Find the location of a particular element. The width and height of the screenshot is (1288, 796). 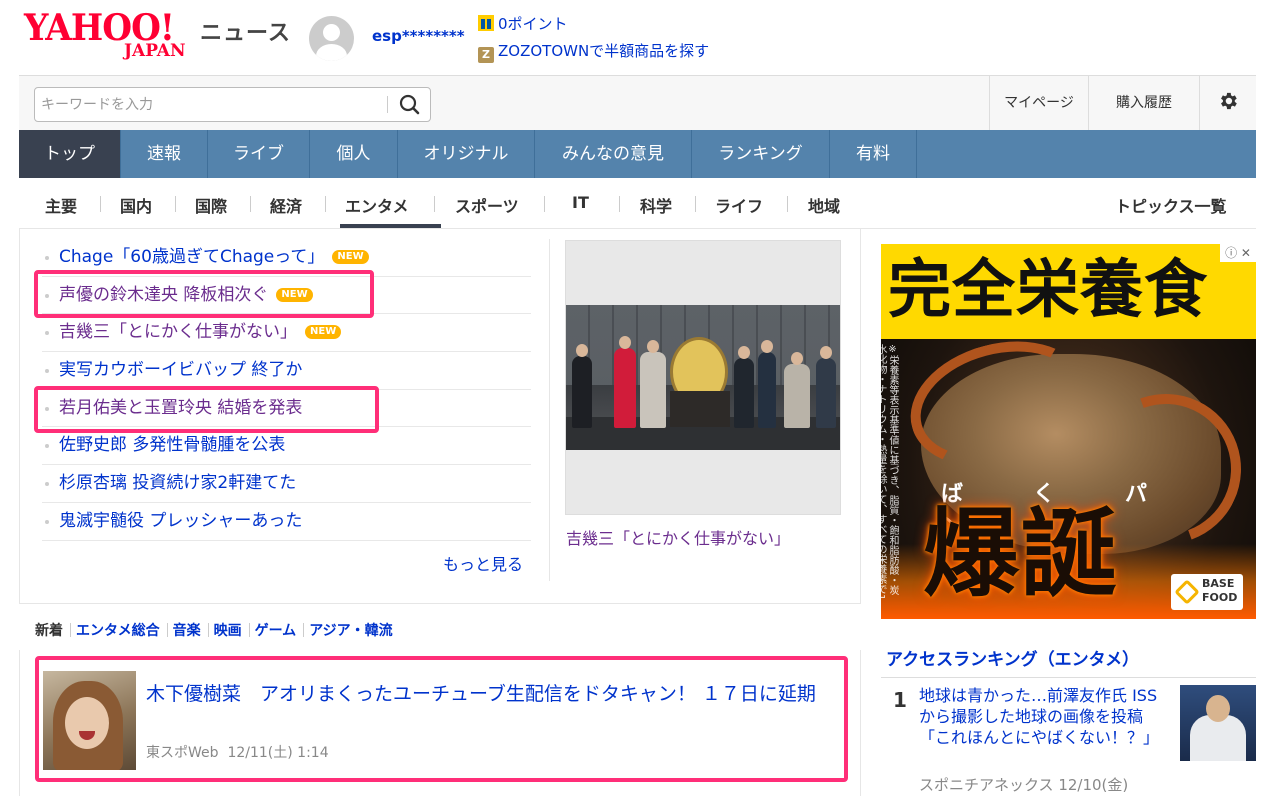

ranking-title: アクセスランキング（エンタメ） is located at coordinates (1012, 657).